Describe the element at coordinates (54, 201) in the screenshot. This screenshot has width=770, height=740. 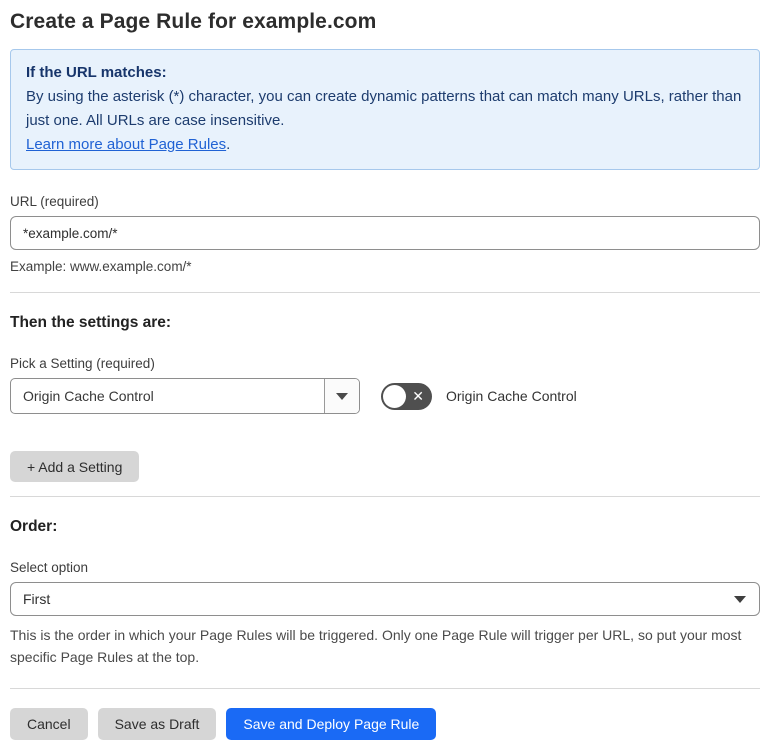
I see `url-label: URL (required)` at that location.